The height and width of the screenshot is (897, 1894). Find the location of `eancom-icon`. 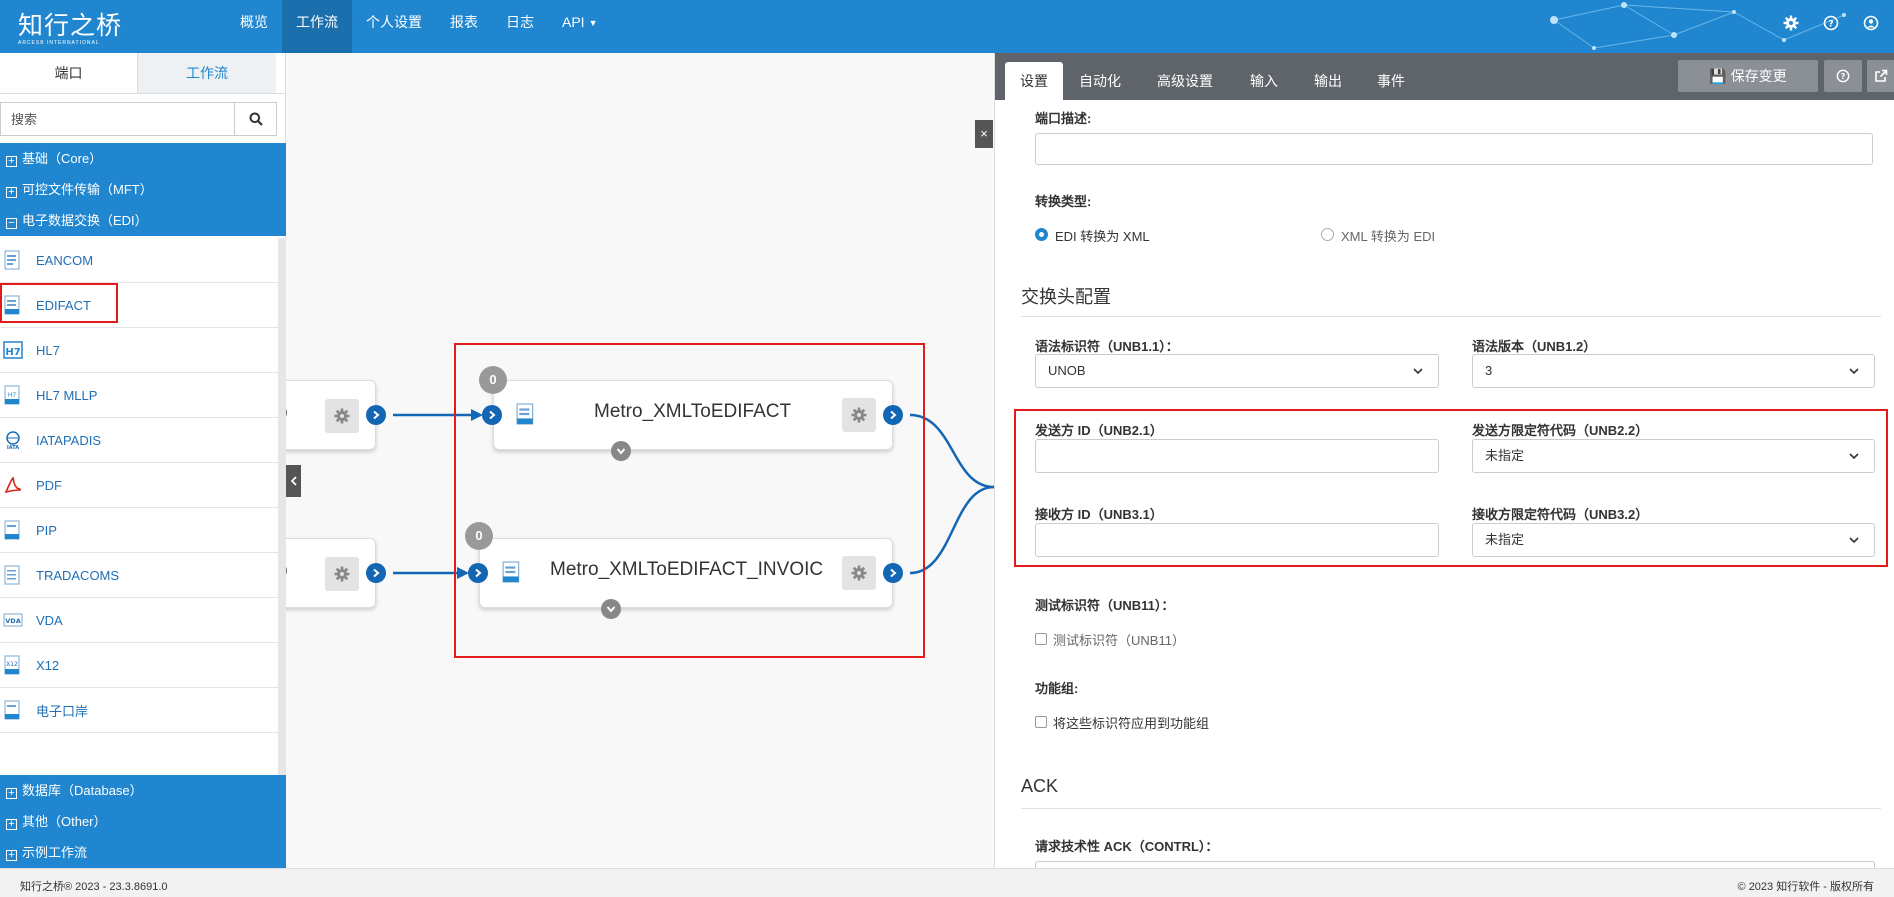

eancom-icon is located at coordinates (13, 260).